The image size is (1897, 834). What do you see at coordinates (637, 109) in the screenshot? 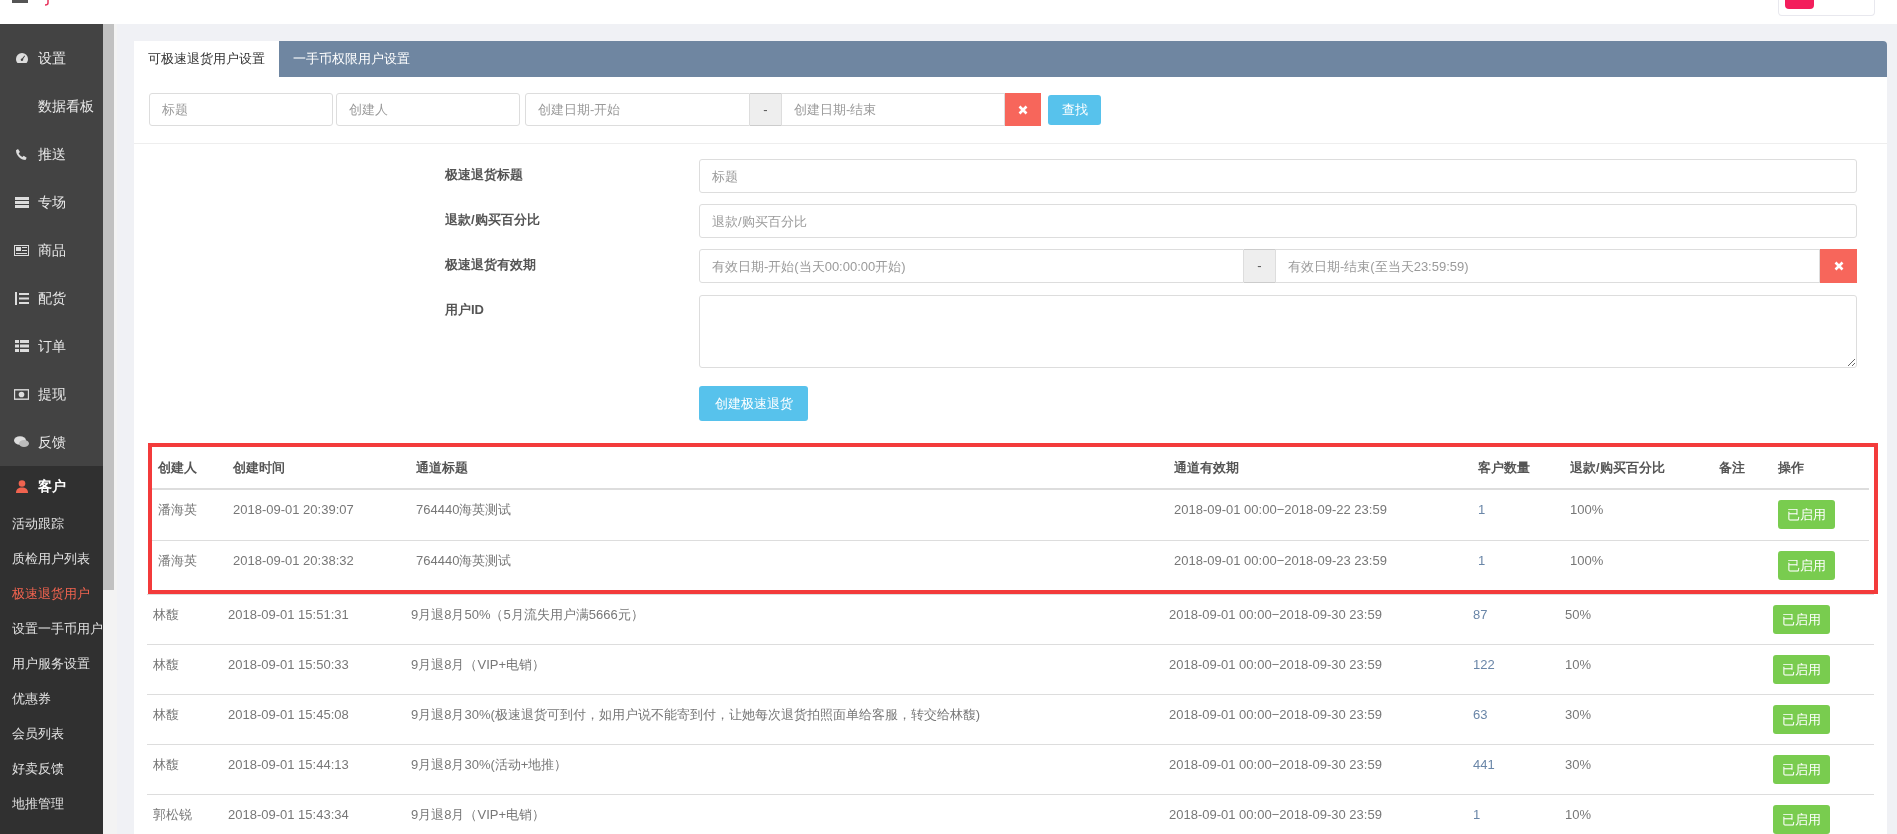
I see `input-field: 创建日期-开始` at bounding box center [637, 109].